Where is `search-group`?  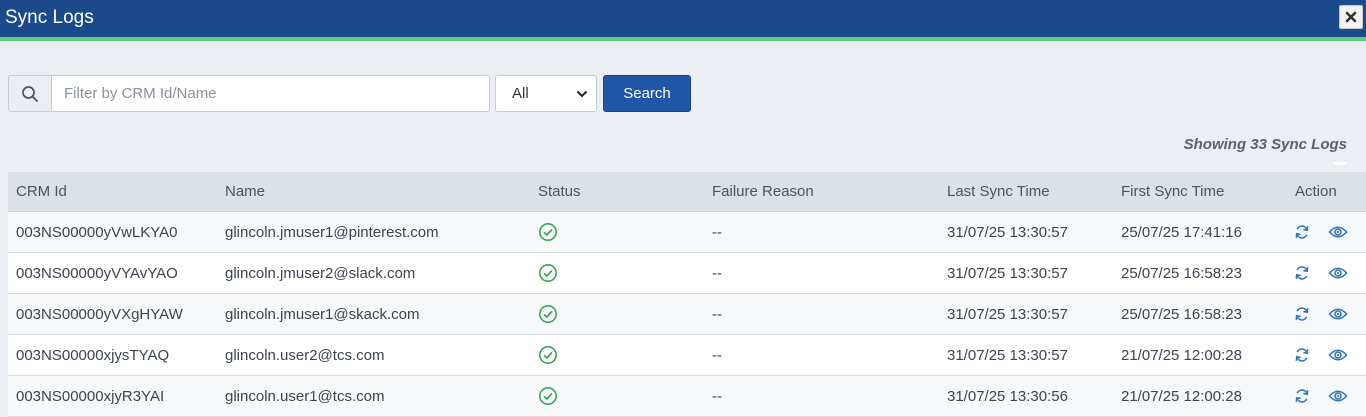 search-group is located at coordinates (249, 93).